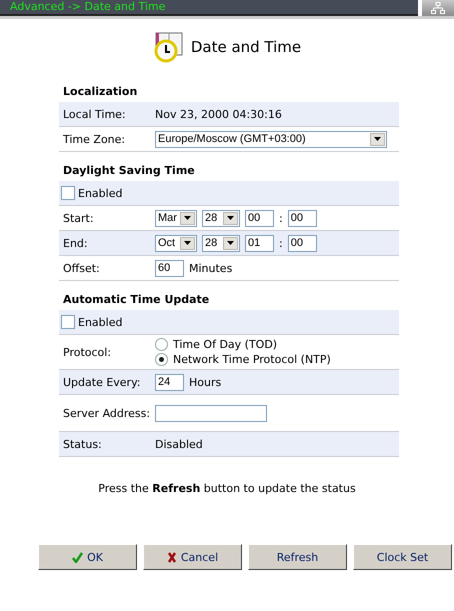 This screenshot has width=454, height=611. Describe the element at coordinates (169, 268) in the screenshot. I see `number-field: 60` at that location.